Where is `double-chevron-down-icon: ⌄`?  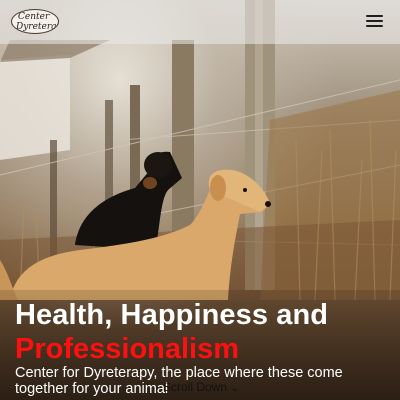
double-chevron-down-icon: ⌄ is located at coordinates (235, 388).